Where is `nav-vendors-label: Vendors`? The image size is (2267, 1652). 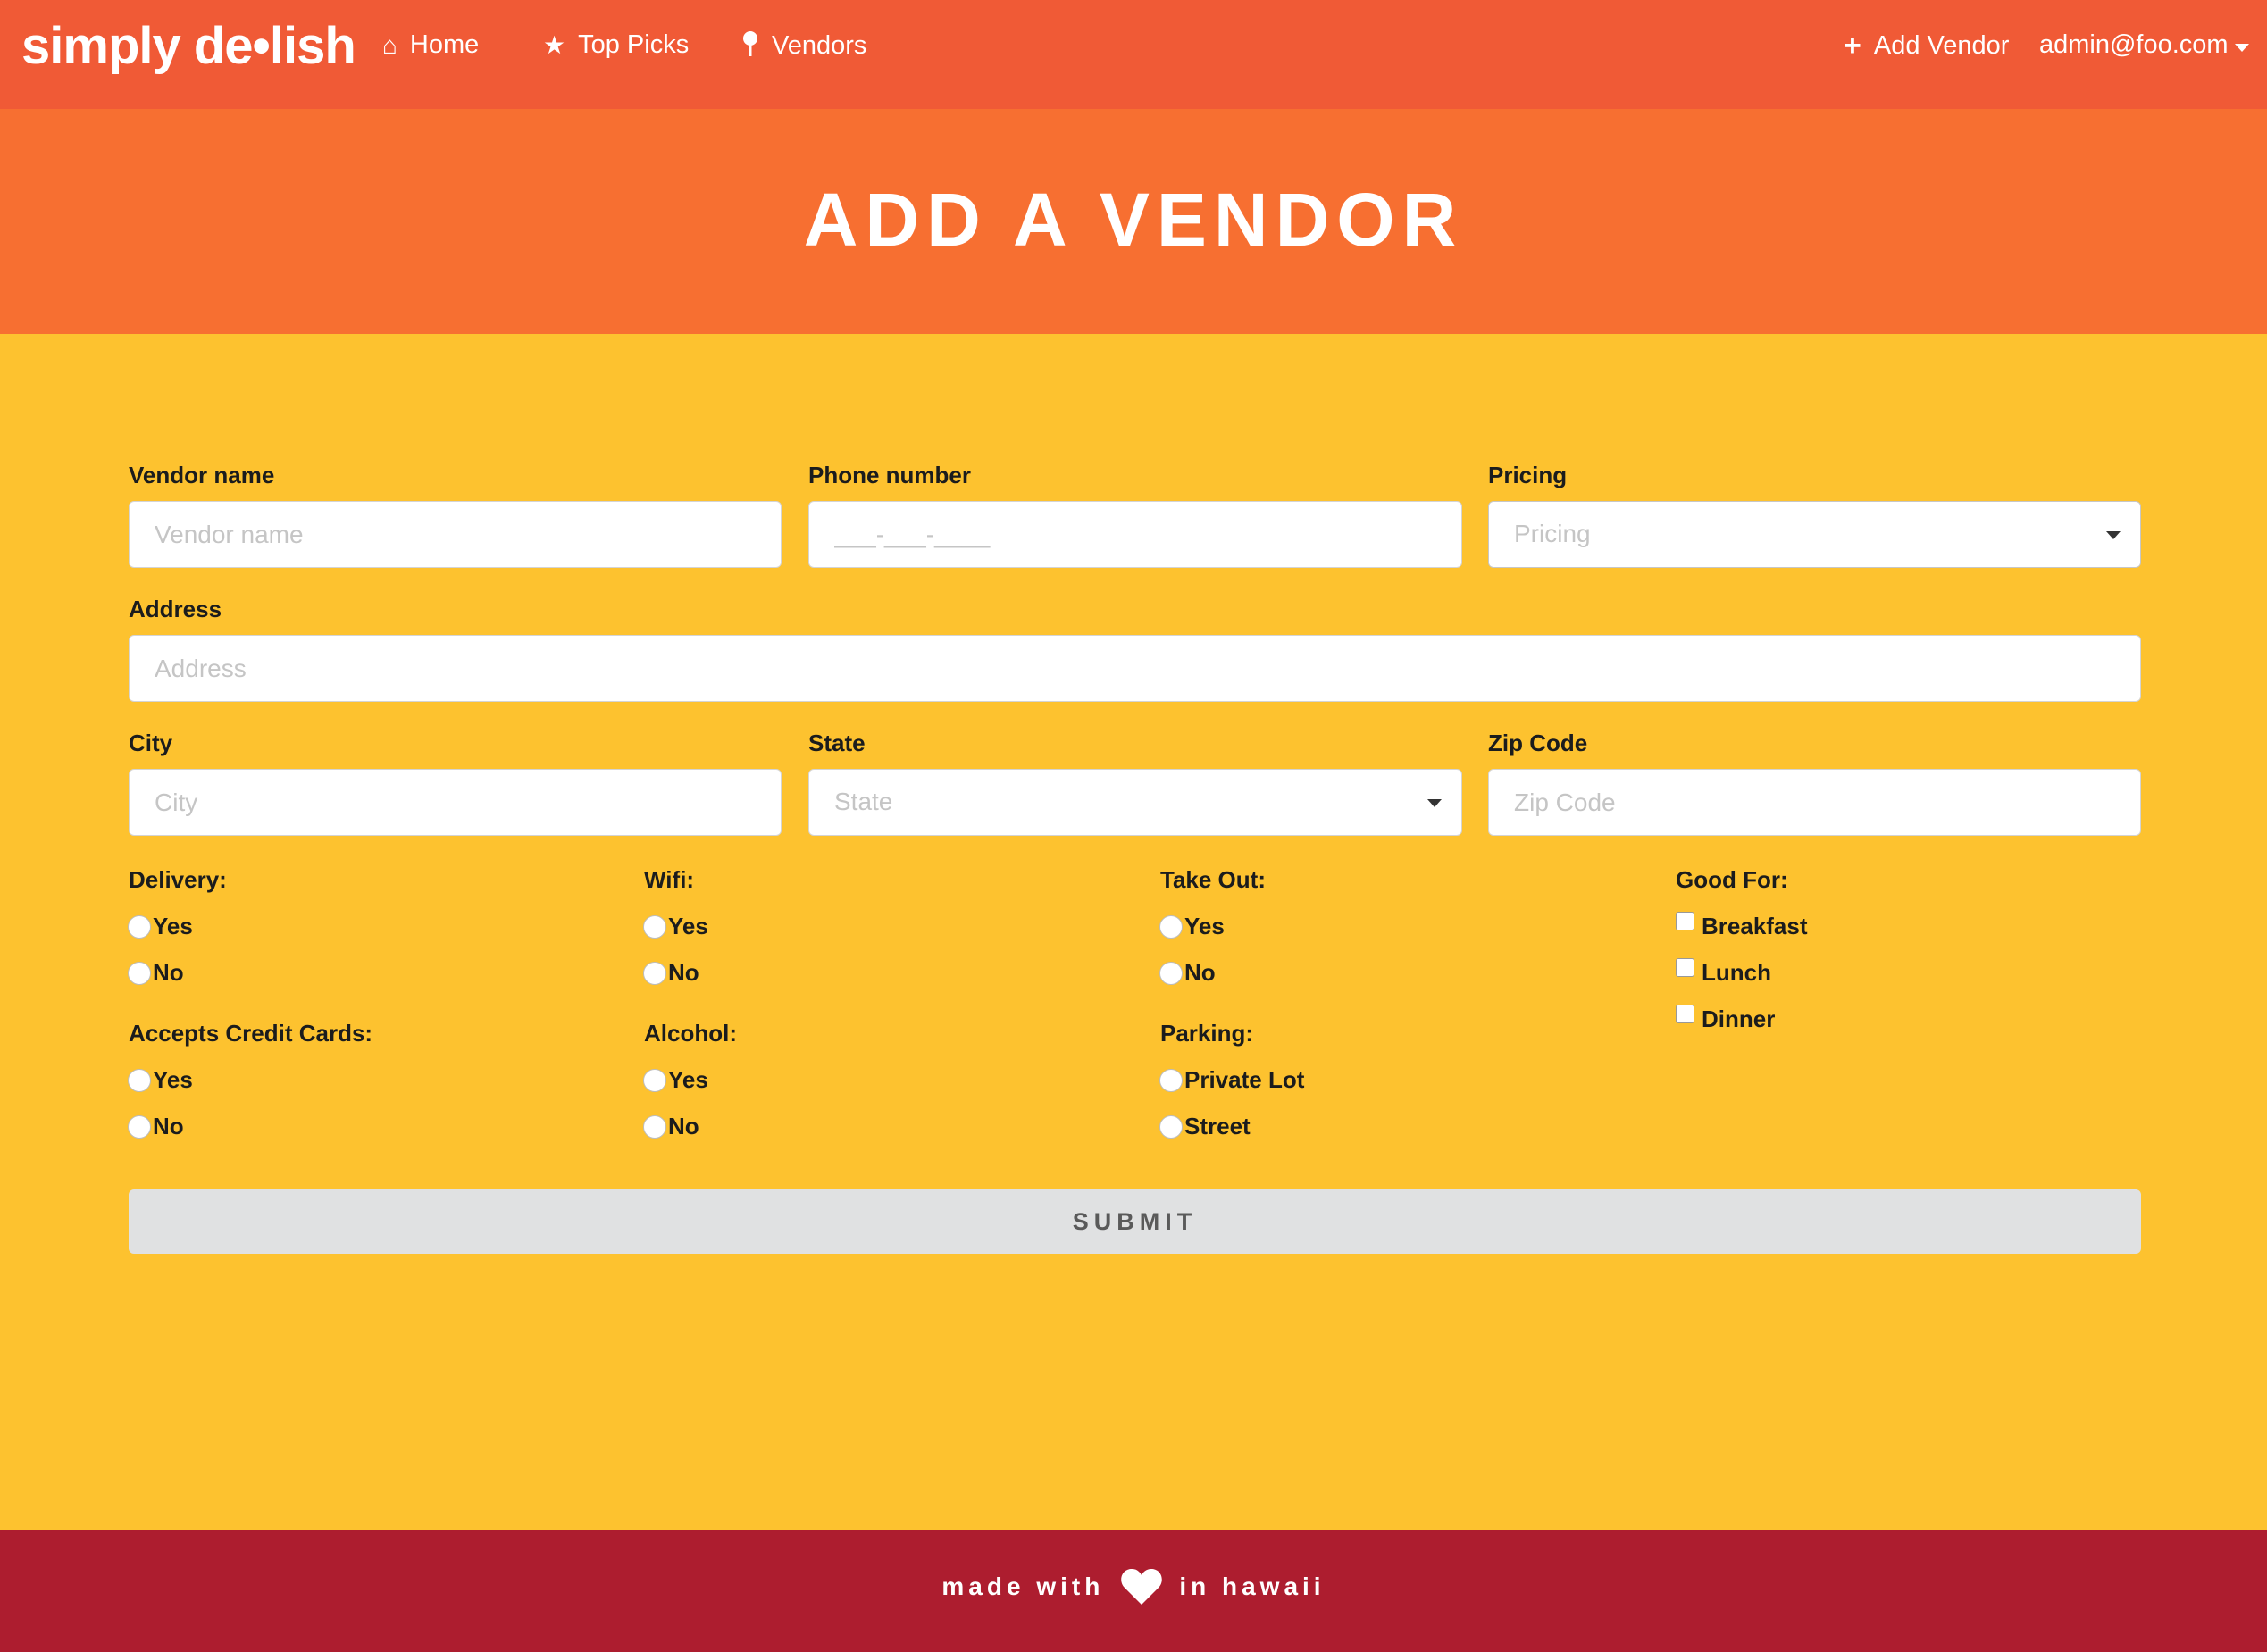
nav-vendors-label: Vendors is located at coordinates (819, 45).